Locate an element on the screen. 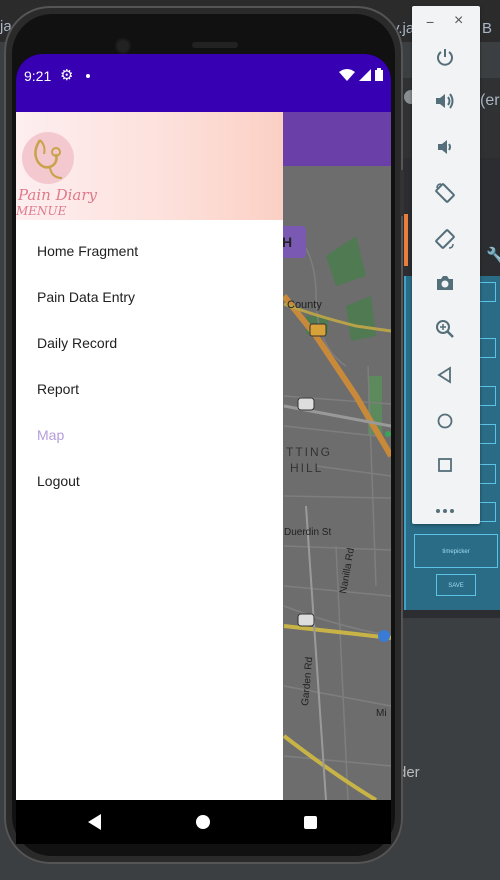 This screenshot has height=880, width=500. save-blueprint: SAVE is located at coordinates (456, 585).